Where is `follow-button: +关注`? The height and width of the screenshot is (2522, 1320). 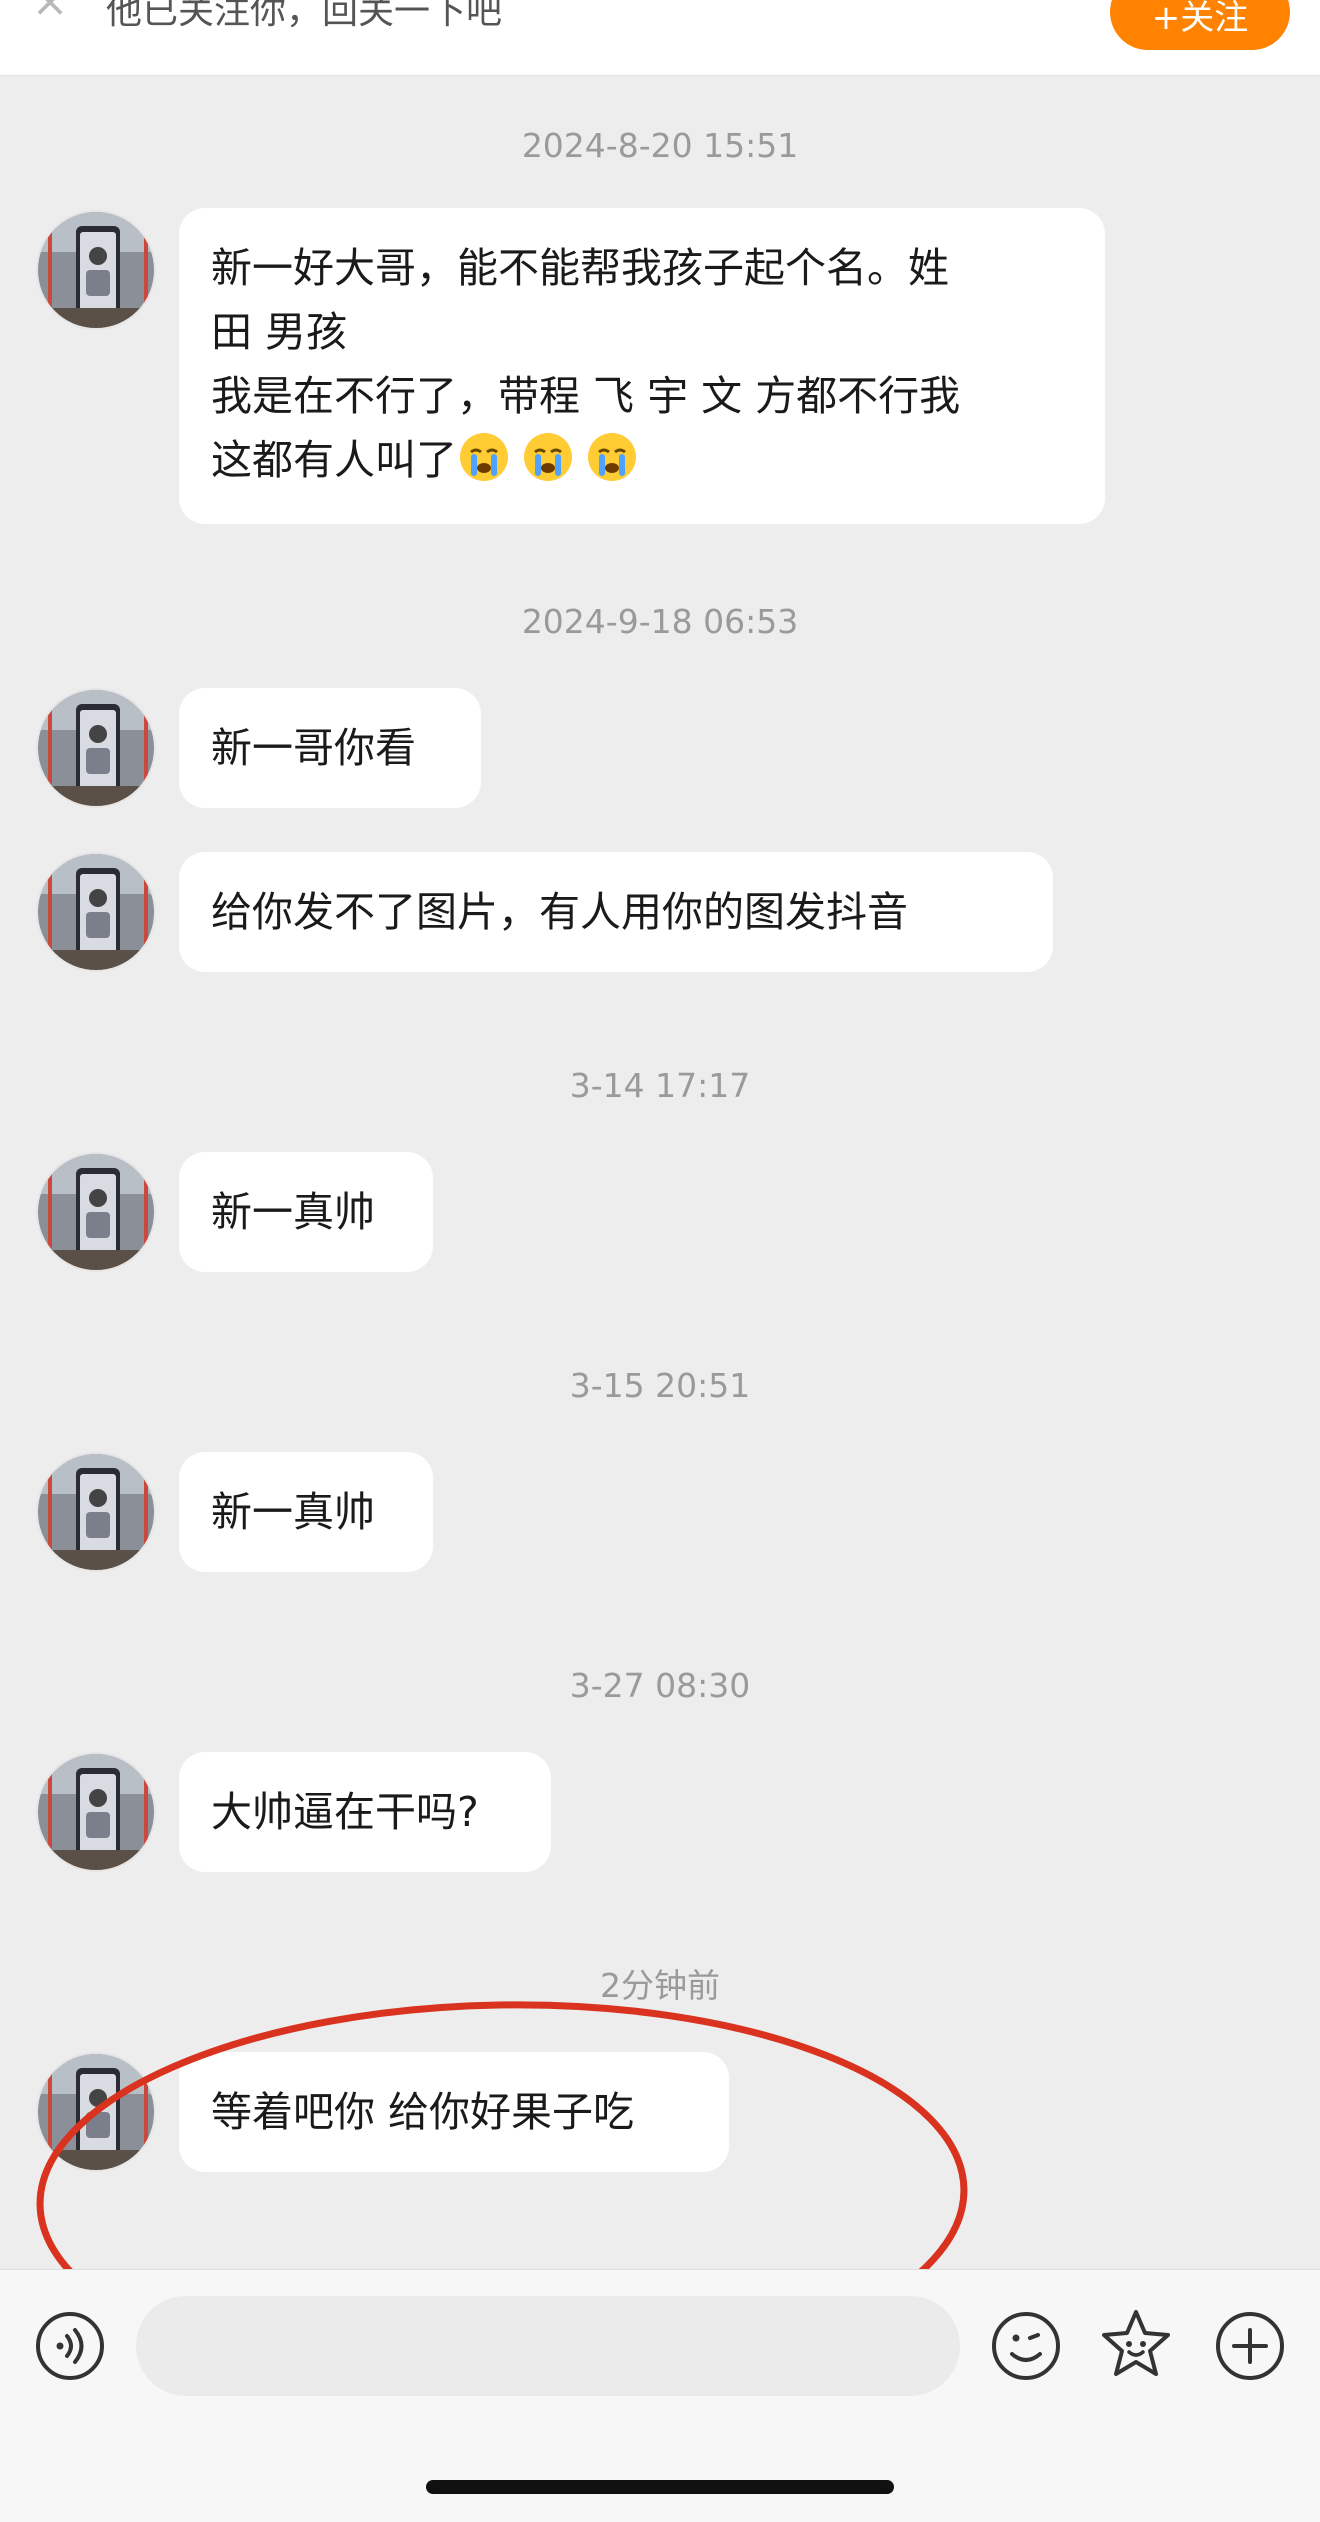 follow-button: +关注 is located at coordinates (1200, 25).